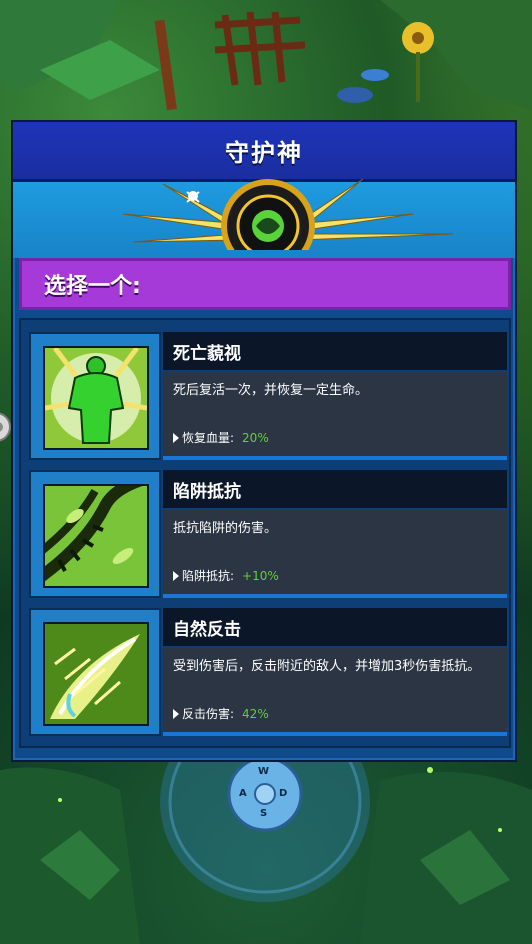  What do you see at coordinates (335, 627) in the screenshot?
I see `option-name-bar: 自然反击` at bounding box center [335, 627].